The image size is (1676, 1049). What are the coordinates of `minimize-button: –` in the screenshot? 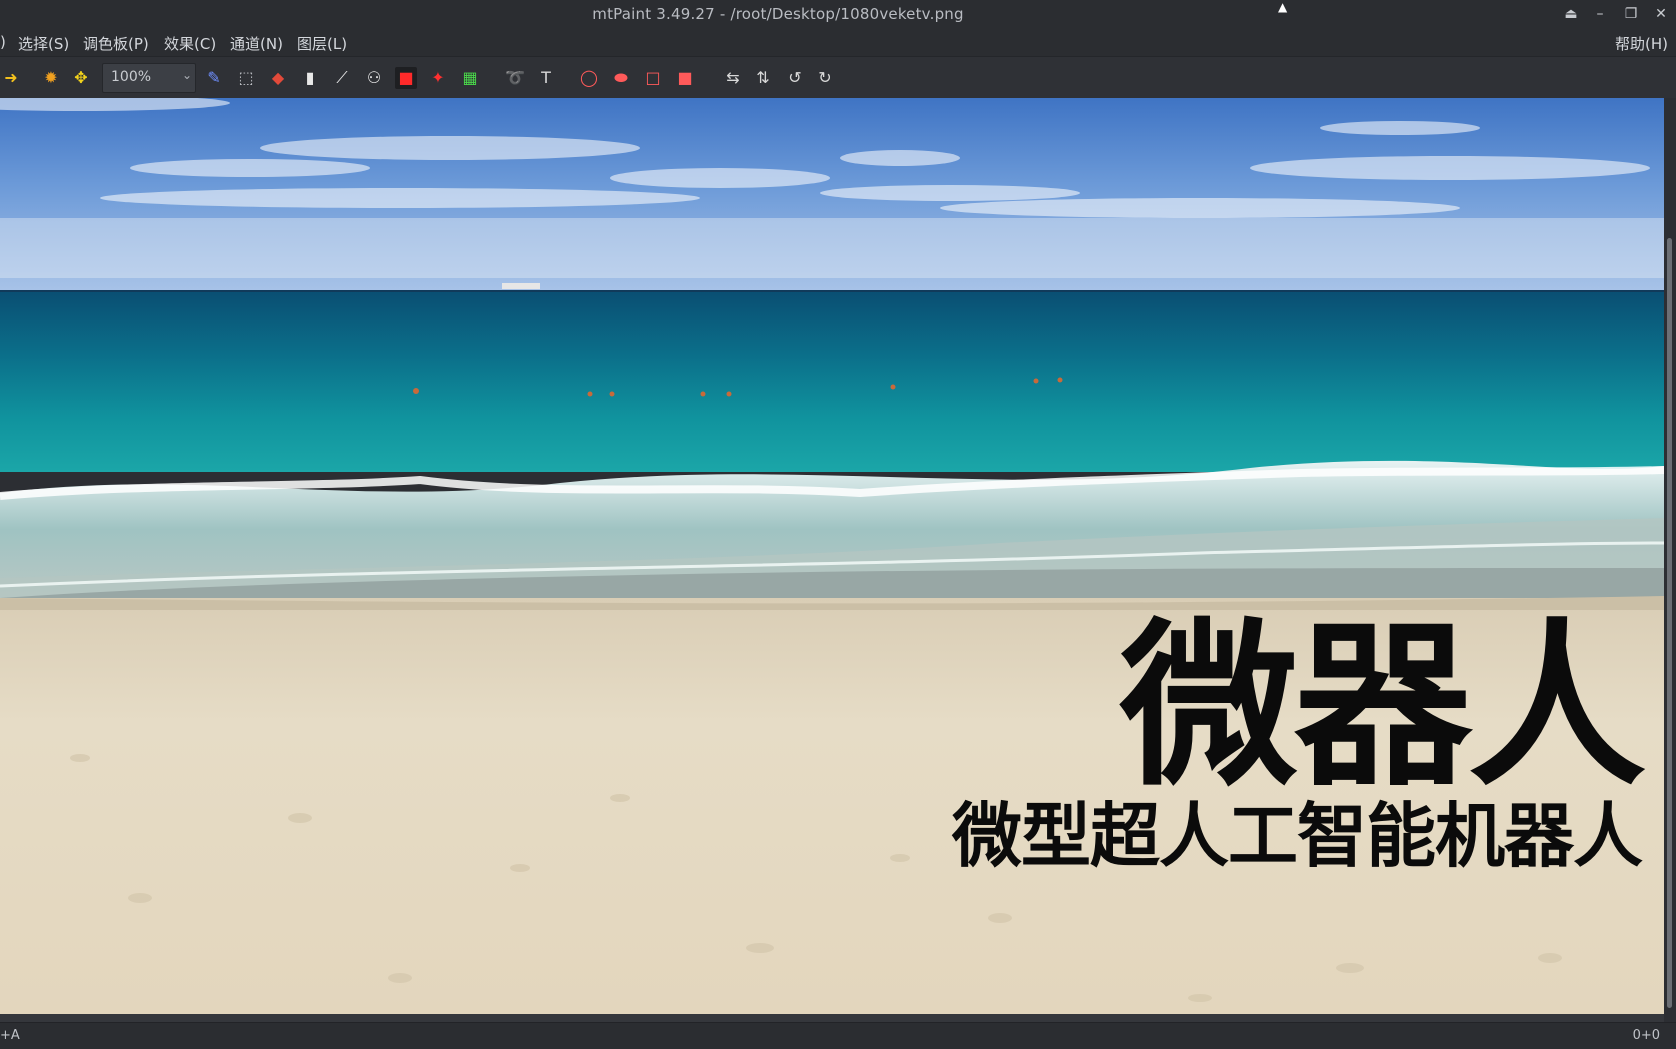 It's located at (1600, 14).